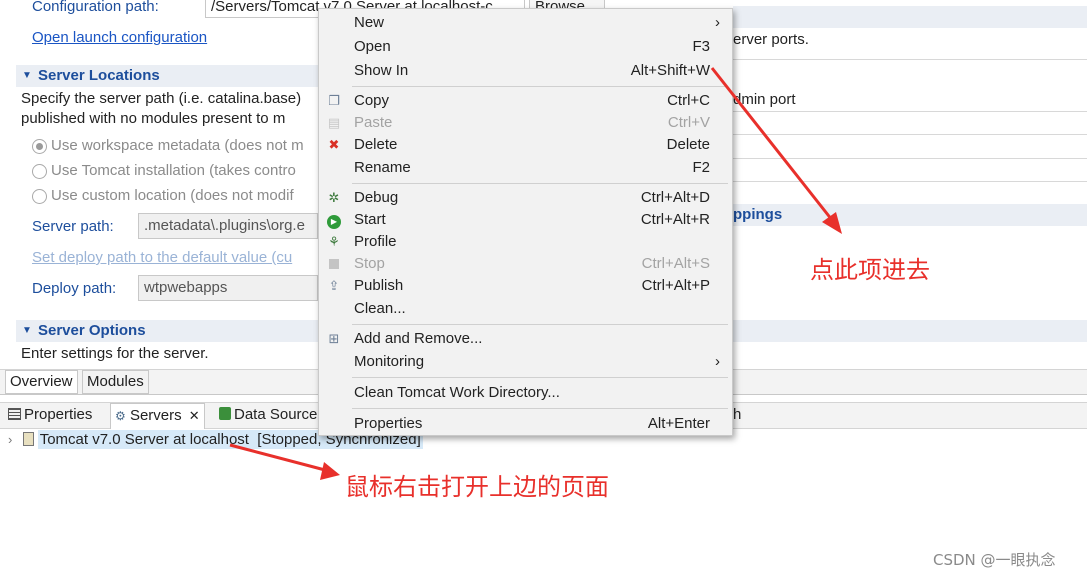 The height and width of the screenshot is (577, 1087). Describe the element at coordinates (994, 560) in the screenshot. I see `watermark: CSDN @一眼执念` at that location.